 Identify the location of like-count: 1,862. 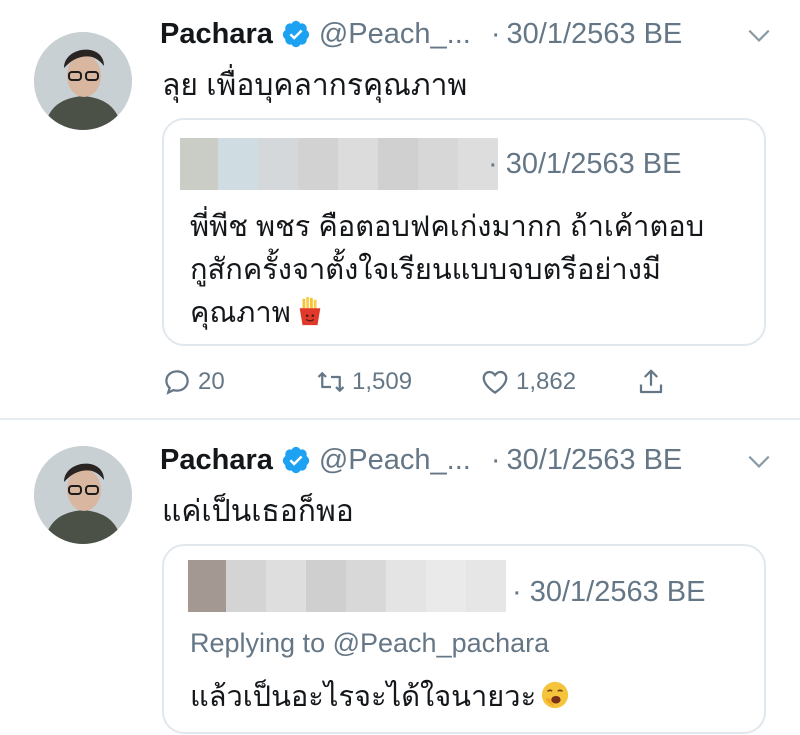
(546, 381).